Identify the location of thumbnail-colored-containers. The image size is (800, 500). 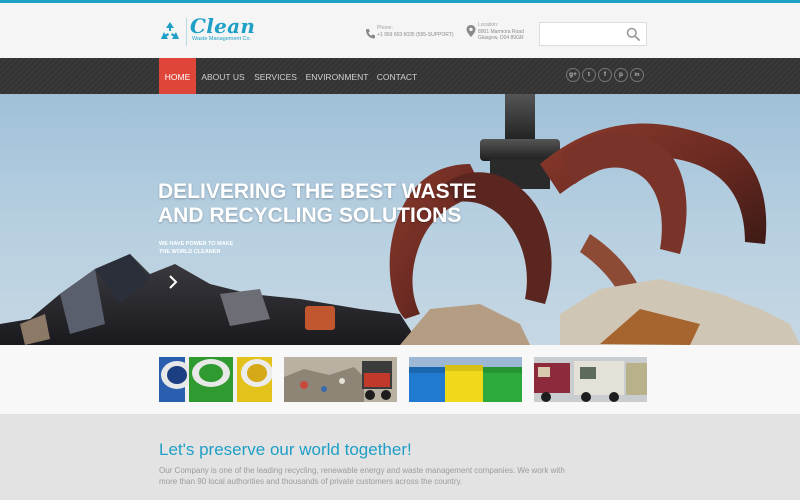
(465, 379).